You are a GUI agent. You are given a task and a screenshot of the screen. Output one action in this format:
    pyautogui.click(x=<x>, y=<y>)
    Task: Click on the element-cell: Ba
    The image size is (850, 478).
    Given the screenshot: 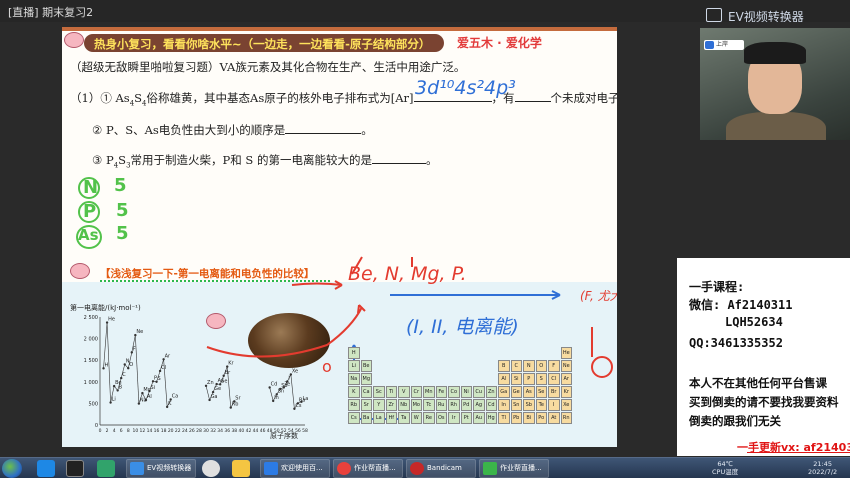 What is the action you would take?
    pyautogui.click(x=366, y=418)
    